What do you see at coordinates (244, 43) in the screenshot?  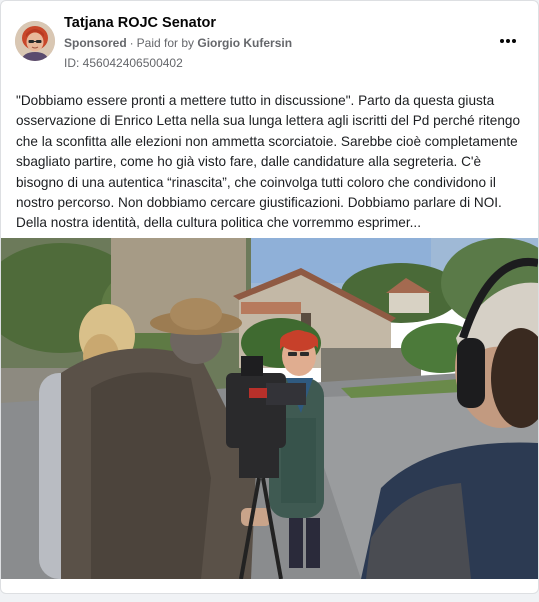 I see `payer-name: Giorgio Kufersin` at bounding box center [244, 43].